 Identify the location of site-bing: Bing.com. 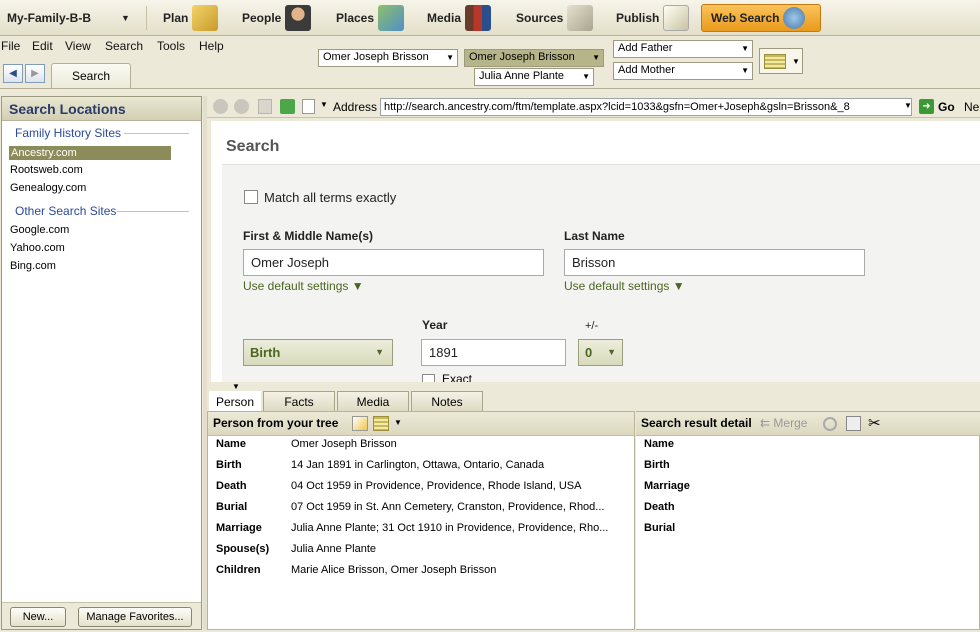
(33, 266).